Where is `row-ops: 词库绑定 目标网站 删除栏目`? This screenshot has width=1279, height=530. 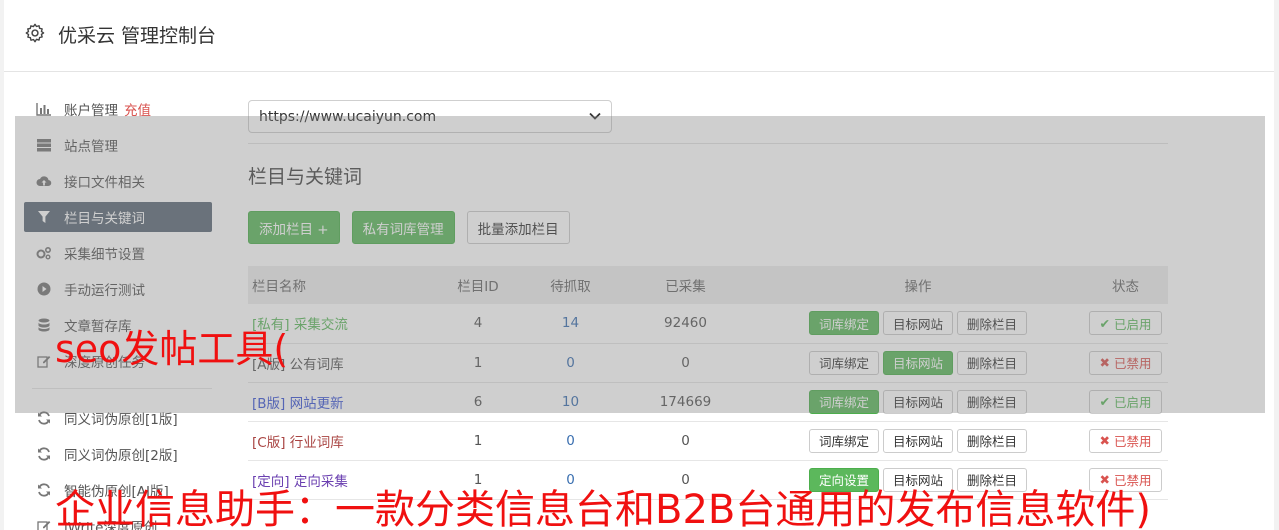
row-ops: 词库绑定 目标网站 删除栏目 is located at coordinates (918, 440).